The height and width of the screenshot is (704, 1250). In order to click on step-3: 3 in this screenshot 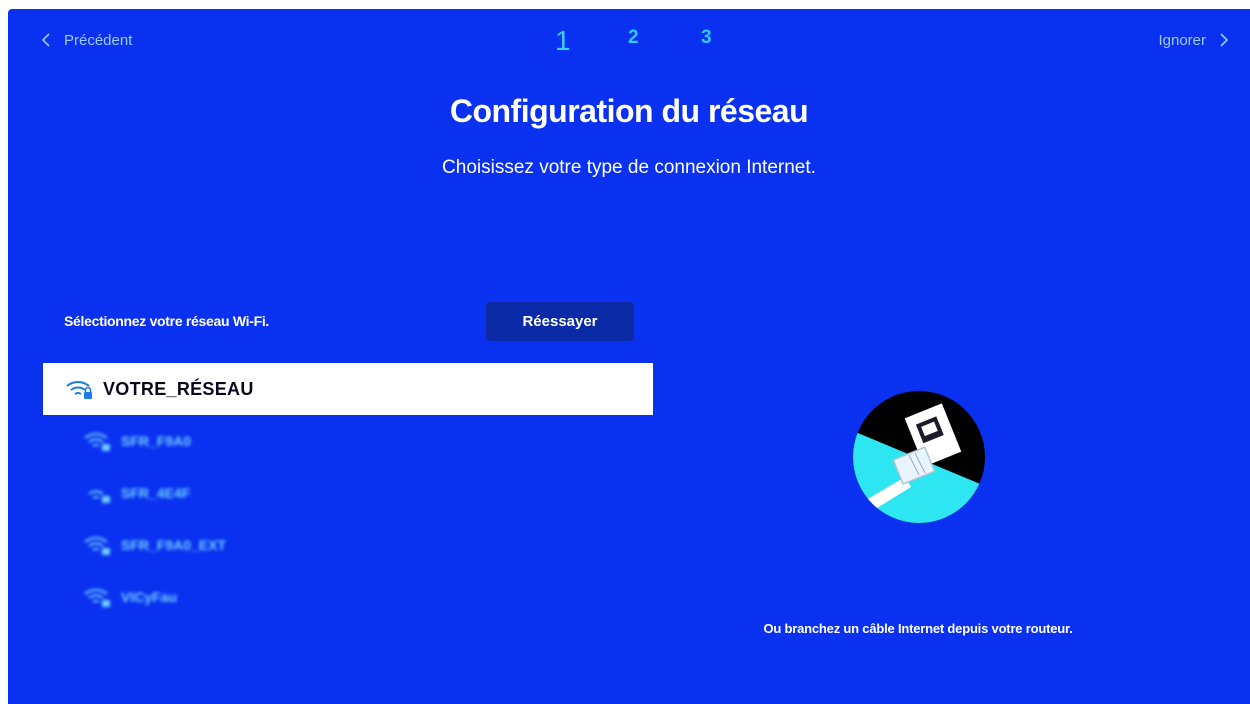, I will do `click(706, 37)`.